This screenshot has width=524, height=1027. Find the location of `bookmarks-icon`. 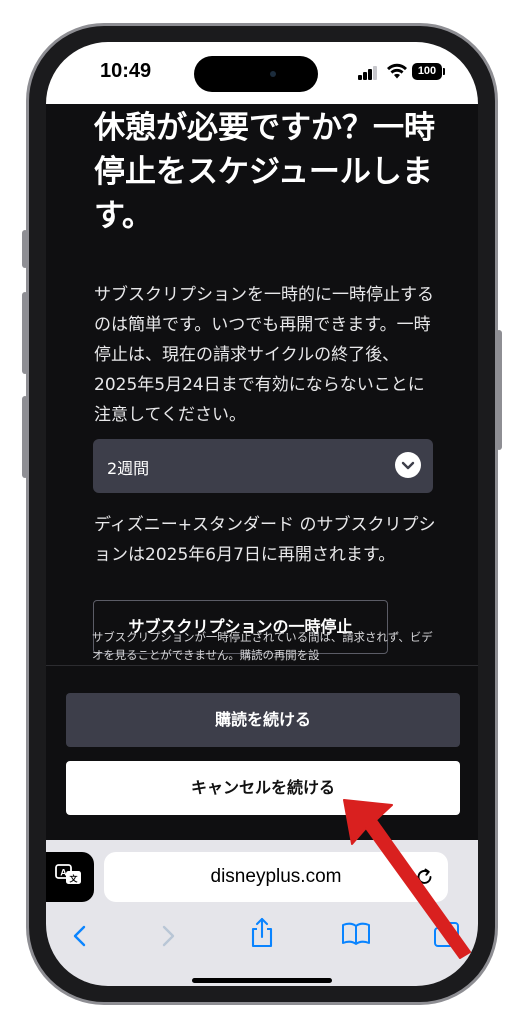

bookmarks-icon is located at coordinates (356, 934).